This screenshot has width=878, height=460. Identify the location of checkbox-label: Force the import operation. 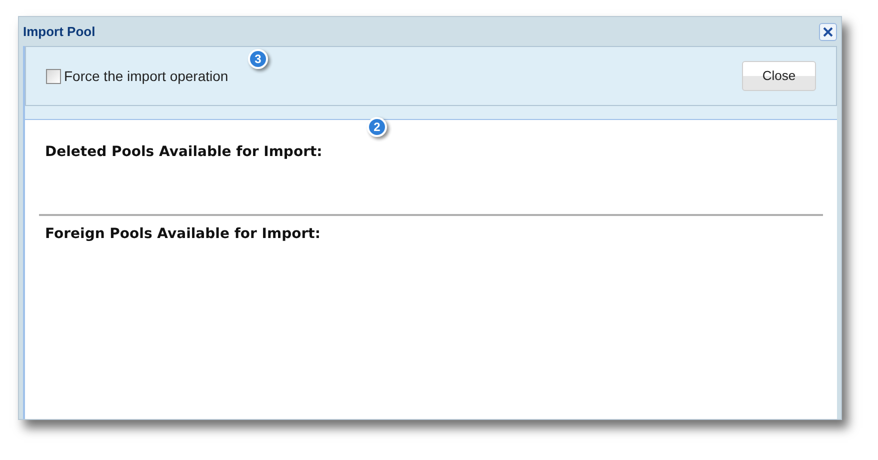
(146, 76).